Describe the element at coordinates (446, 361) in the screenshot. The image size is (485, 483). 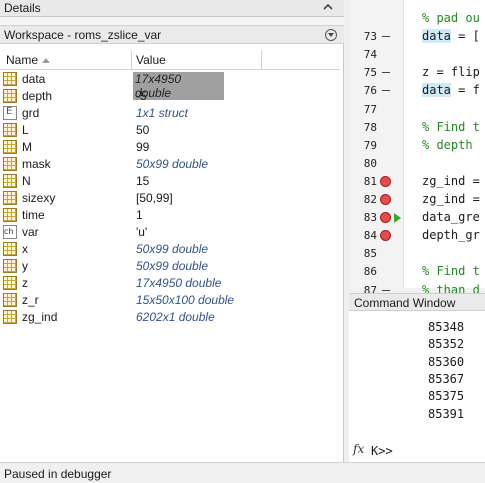
I see `output-line: 85360` at that location.